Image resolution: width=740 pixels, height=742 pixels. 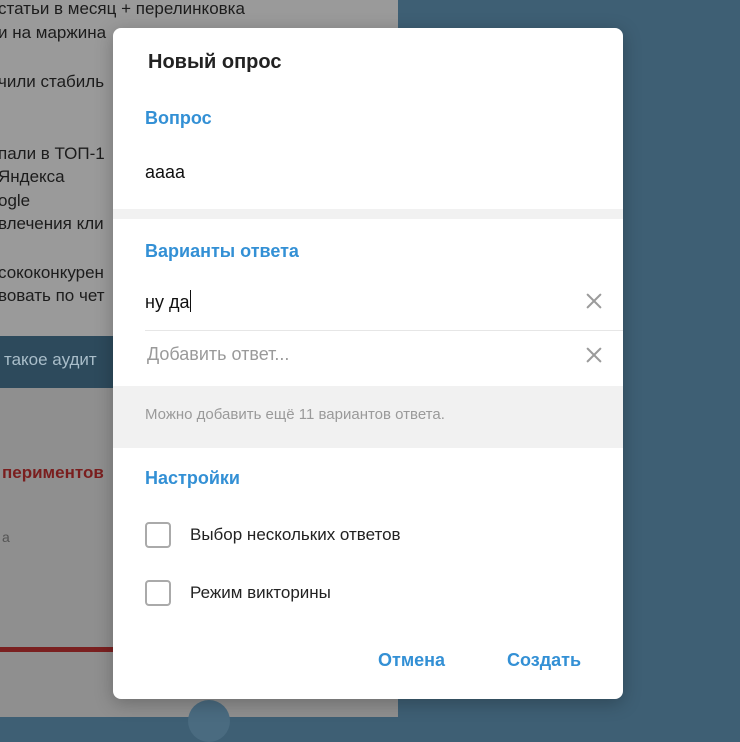 What do you see at coordinates (6, 537) in the screenshot?
I see `background-small-text: а` at bounding box center [6, 537].